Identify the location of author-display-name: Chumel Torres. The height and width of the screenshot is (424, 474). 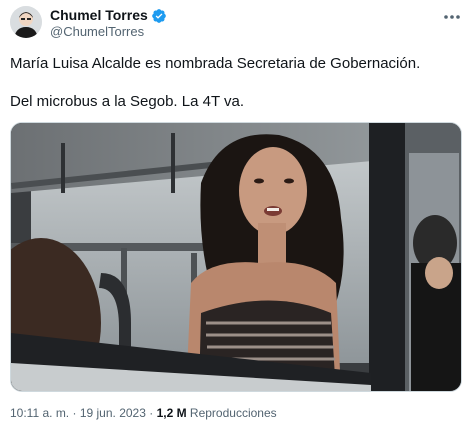
(99, 15).